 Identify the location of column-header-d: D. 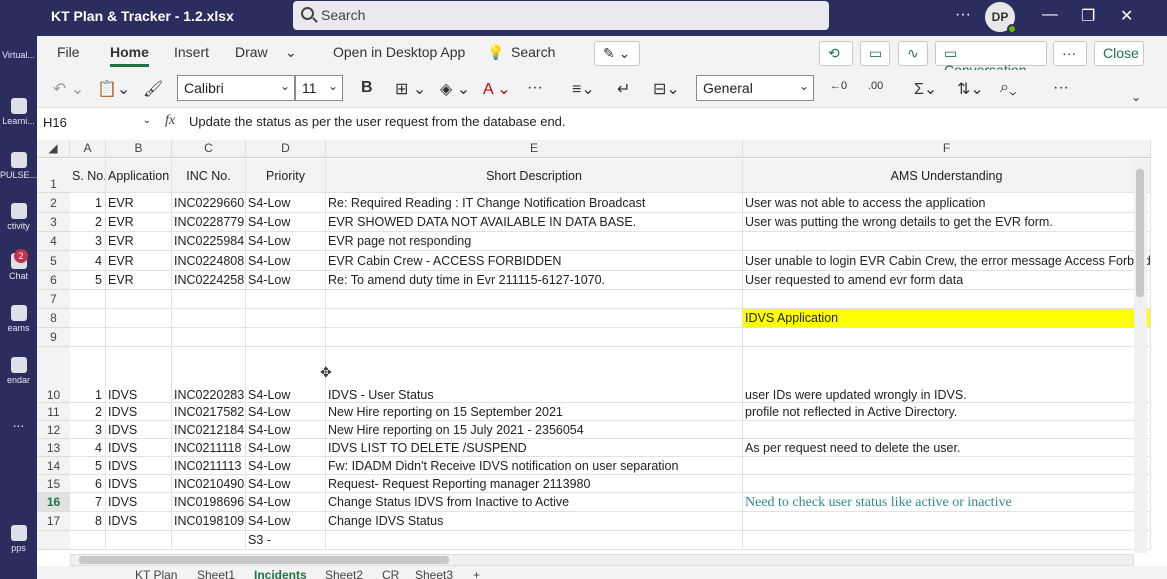
(286, 149).